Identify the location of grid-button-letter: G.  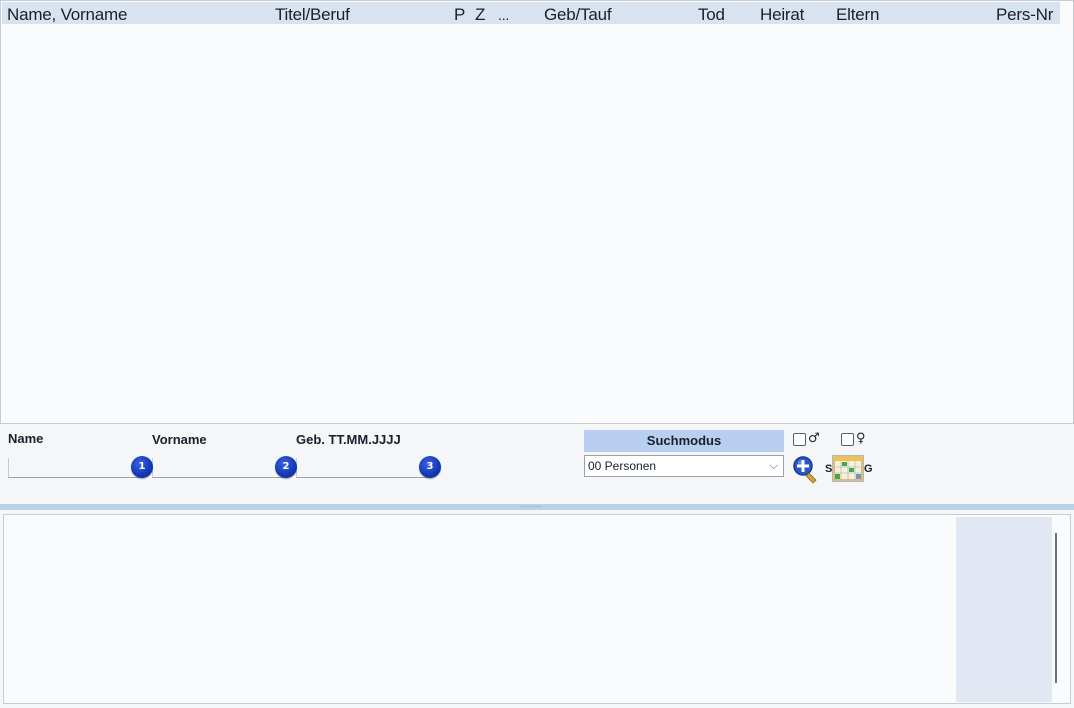
(868, 469).